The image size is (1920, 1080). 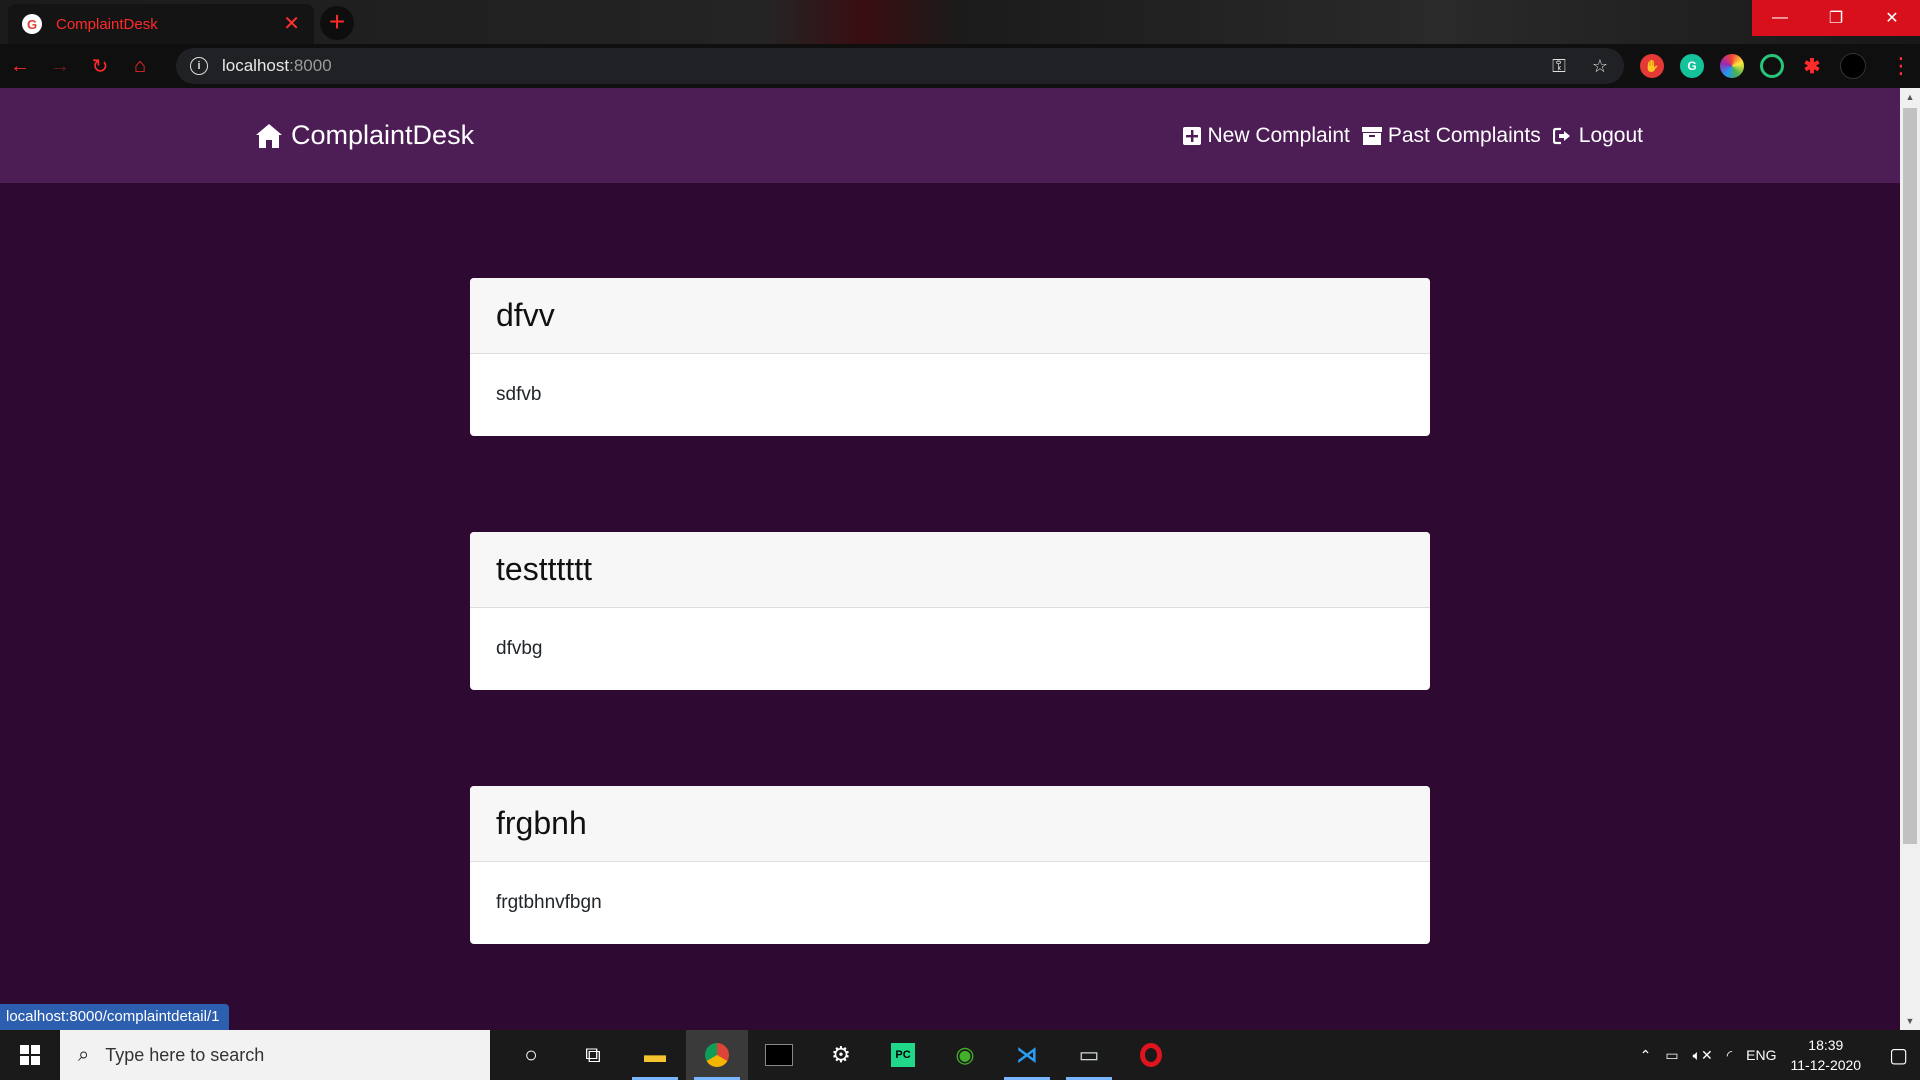 What do you see at coordinates (1089, 1055) in the screenshot?
I see `explorer-window-icon: ▭` at bounding box center [1089, 1055].